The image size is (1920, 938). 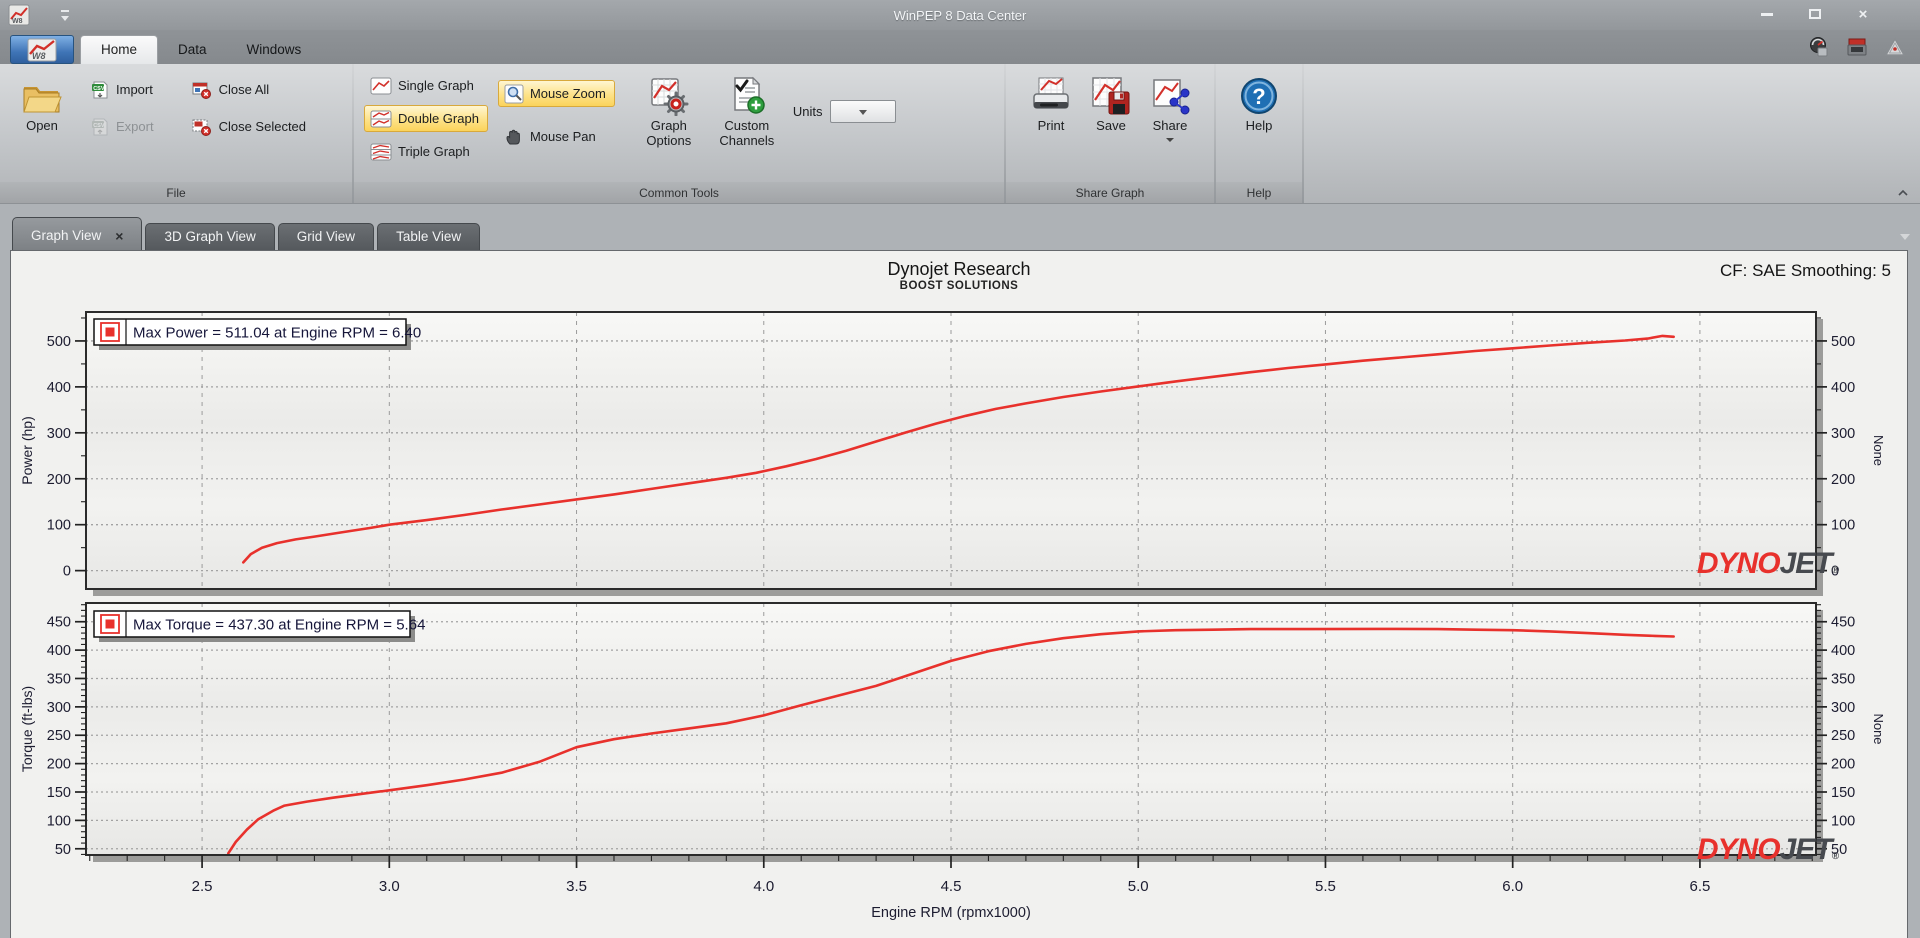 I want to click on export-csv-icon: CSV, so click(x=100, y=126).